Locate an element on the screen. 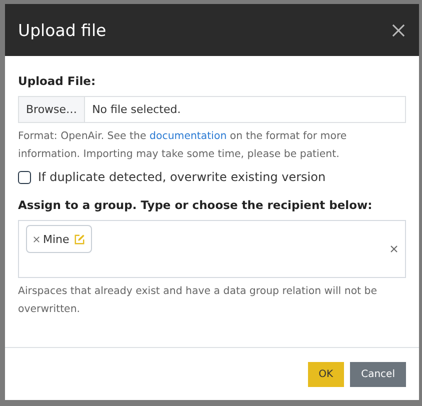 The height and width of the screenshot is (406, 422). dialog-title: Upload file is located at coordinates (62, 30).